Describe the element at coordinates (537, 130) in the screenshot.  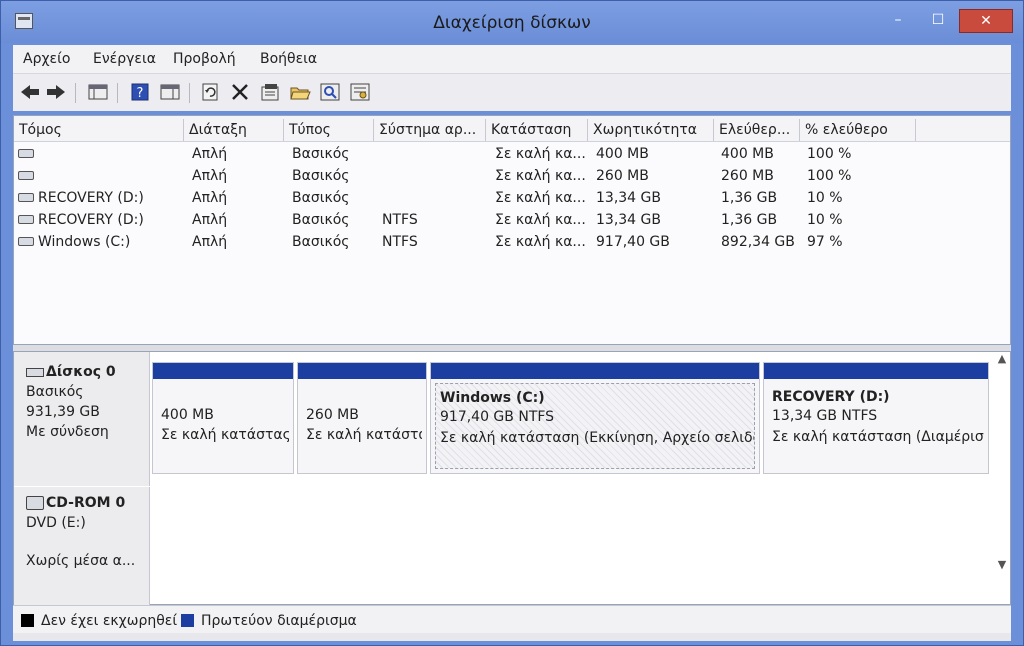
I see `col-status: Κατάσταση` at that location.